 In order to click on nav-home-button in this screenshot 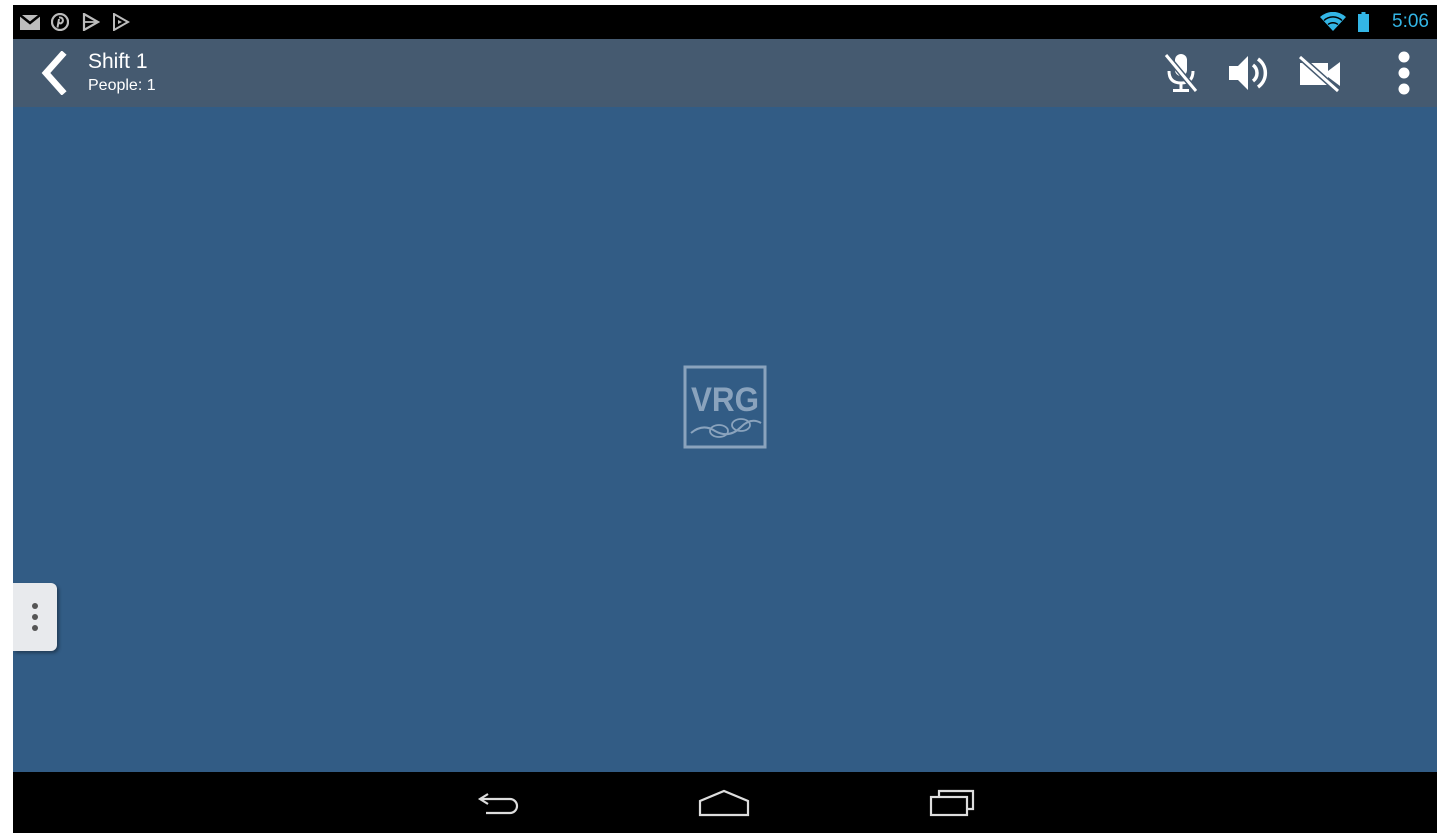, I will do `click(724, 803)`.